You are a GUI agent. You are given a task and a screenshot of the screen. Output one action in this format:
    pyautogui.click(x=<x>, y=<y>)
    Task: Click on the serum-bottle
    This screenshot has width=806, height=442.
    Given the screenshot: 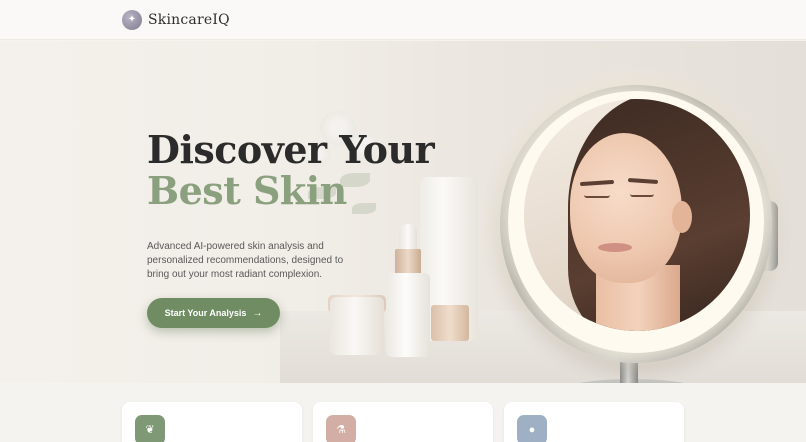 What is the action you would take?
    pyautogui.click(x=408, y=315)
    